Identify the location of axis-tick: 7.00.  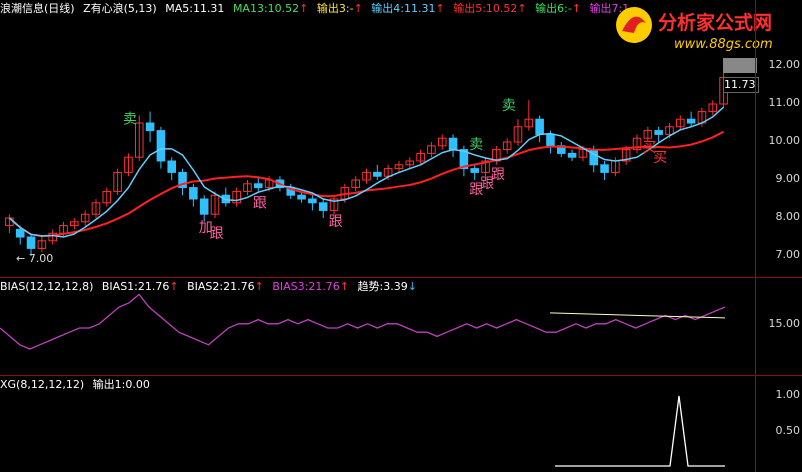
(788, 254).